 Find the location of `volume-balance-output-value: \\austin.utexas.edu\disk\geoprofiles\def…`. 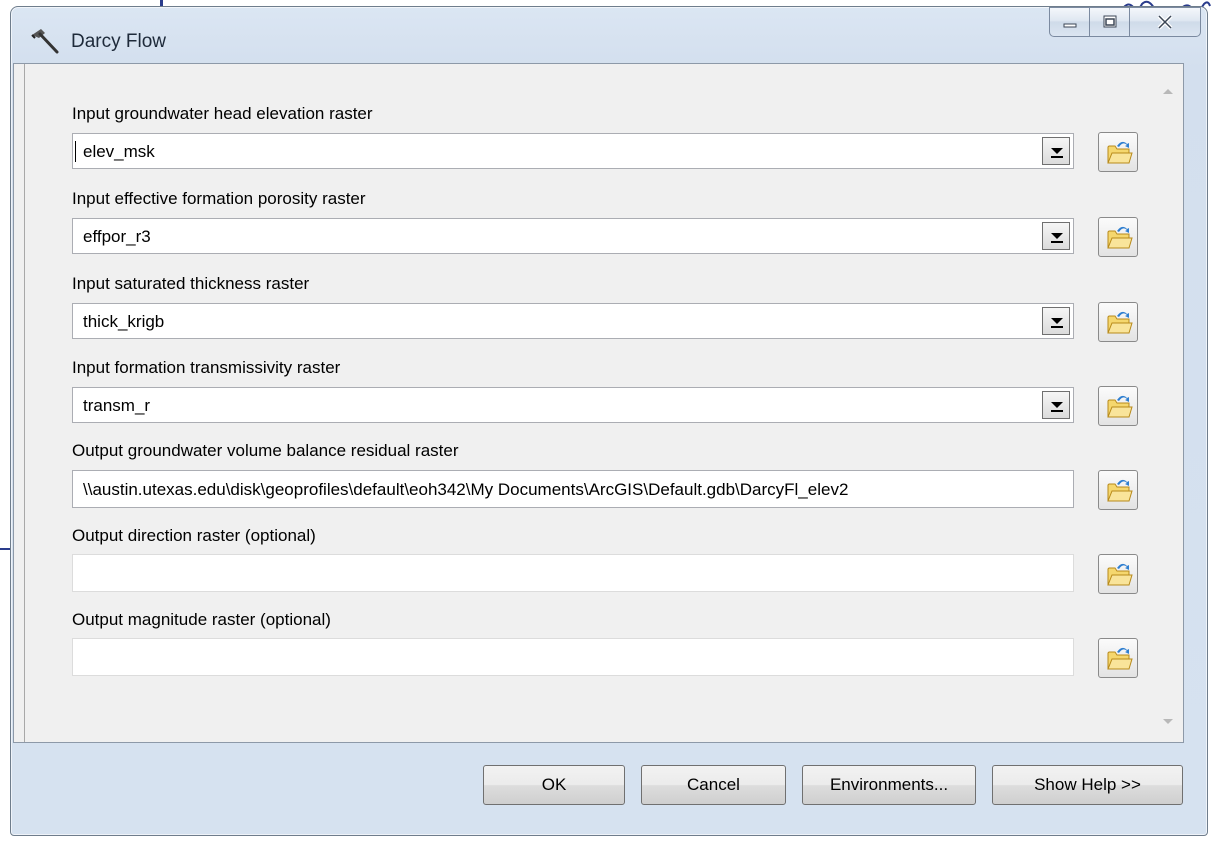

volume-balance-output-value: \\austin.utexas.edu\disk\geoprofiles\def… is located at coordinates (466, 489).